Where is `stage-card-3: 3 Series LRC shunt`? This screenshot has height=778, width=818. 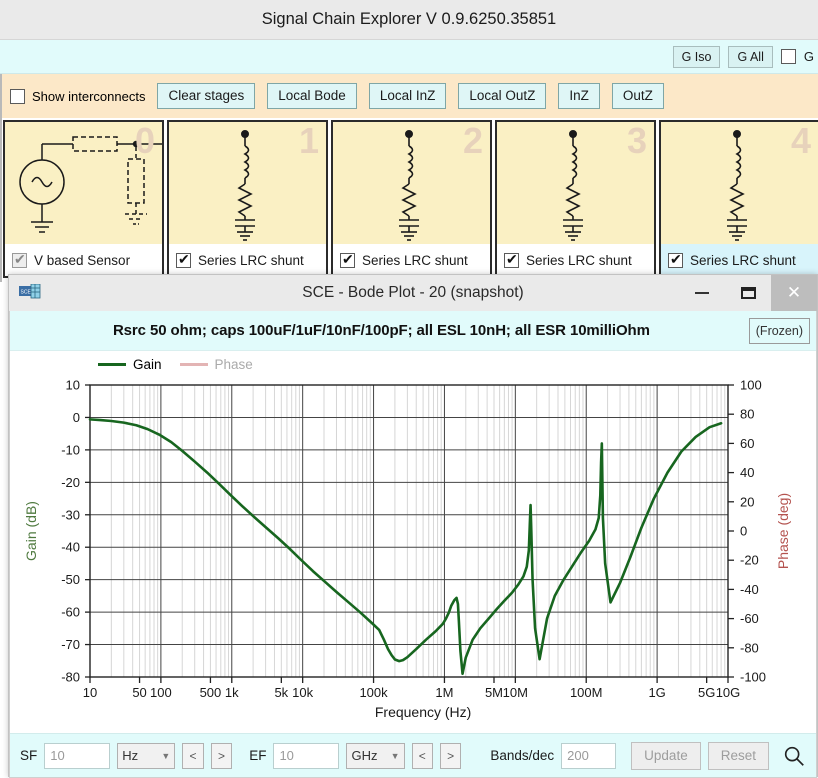 stage-card-3: 3 Series LRC shunt is located at coordinates (575, 199).